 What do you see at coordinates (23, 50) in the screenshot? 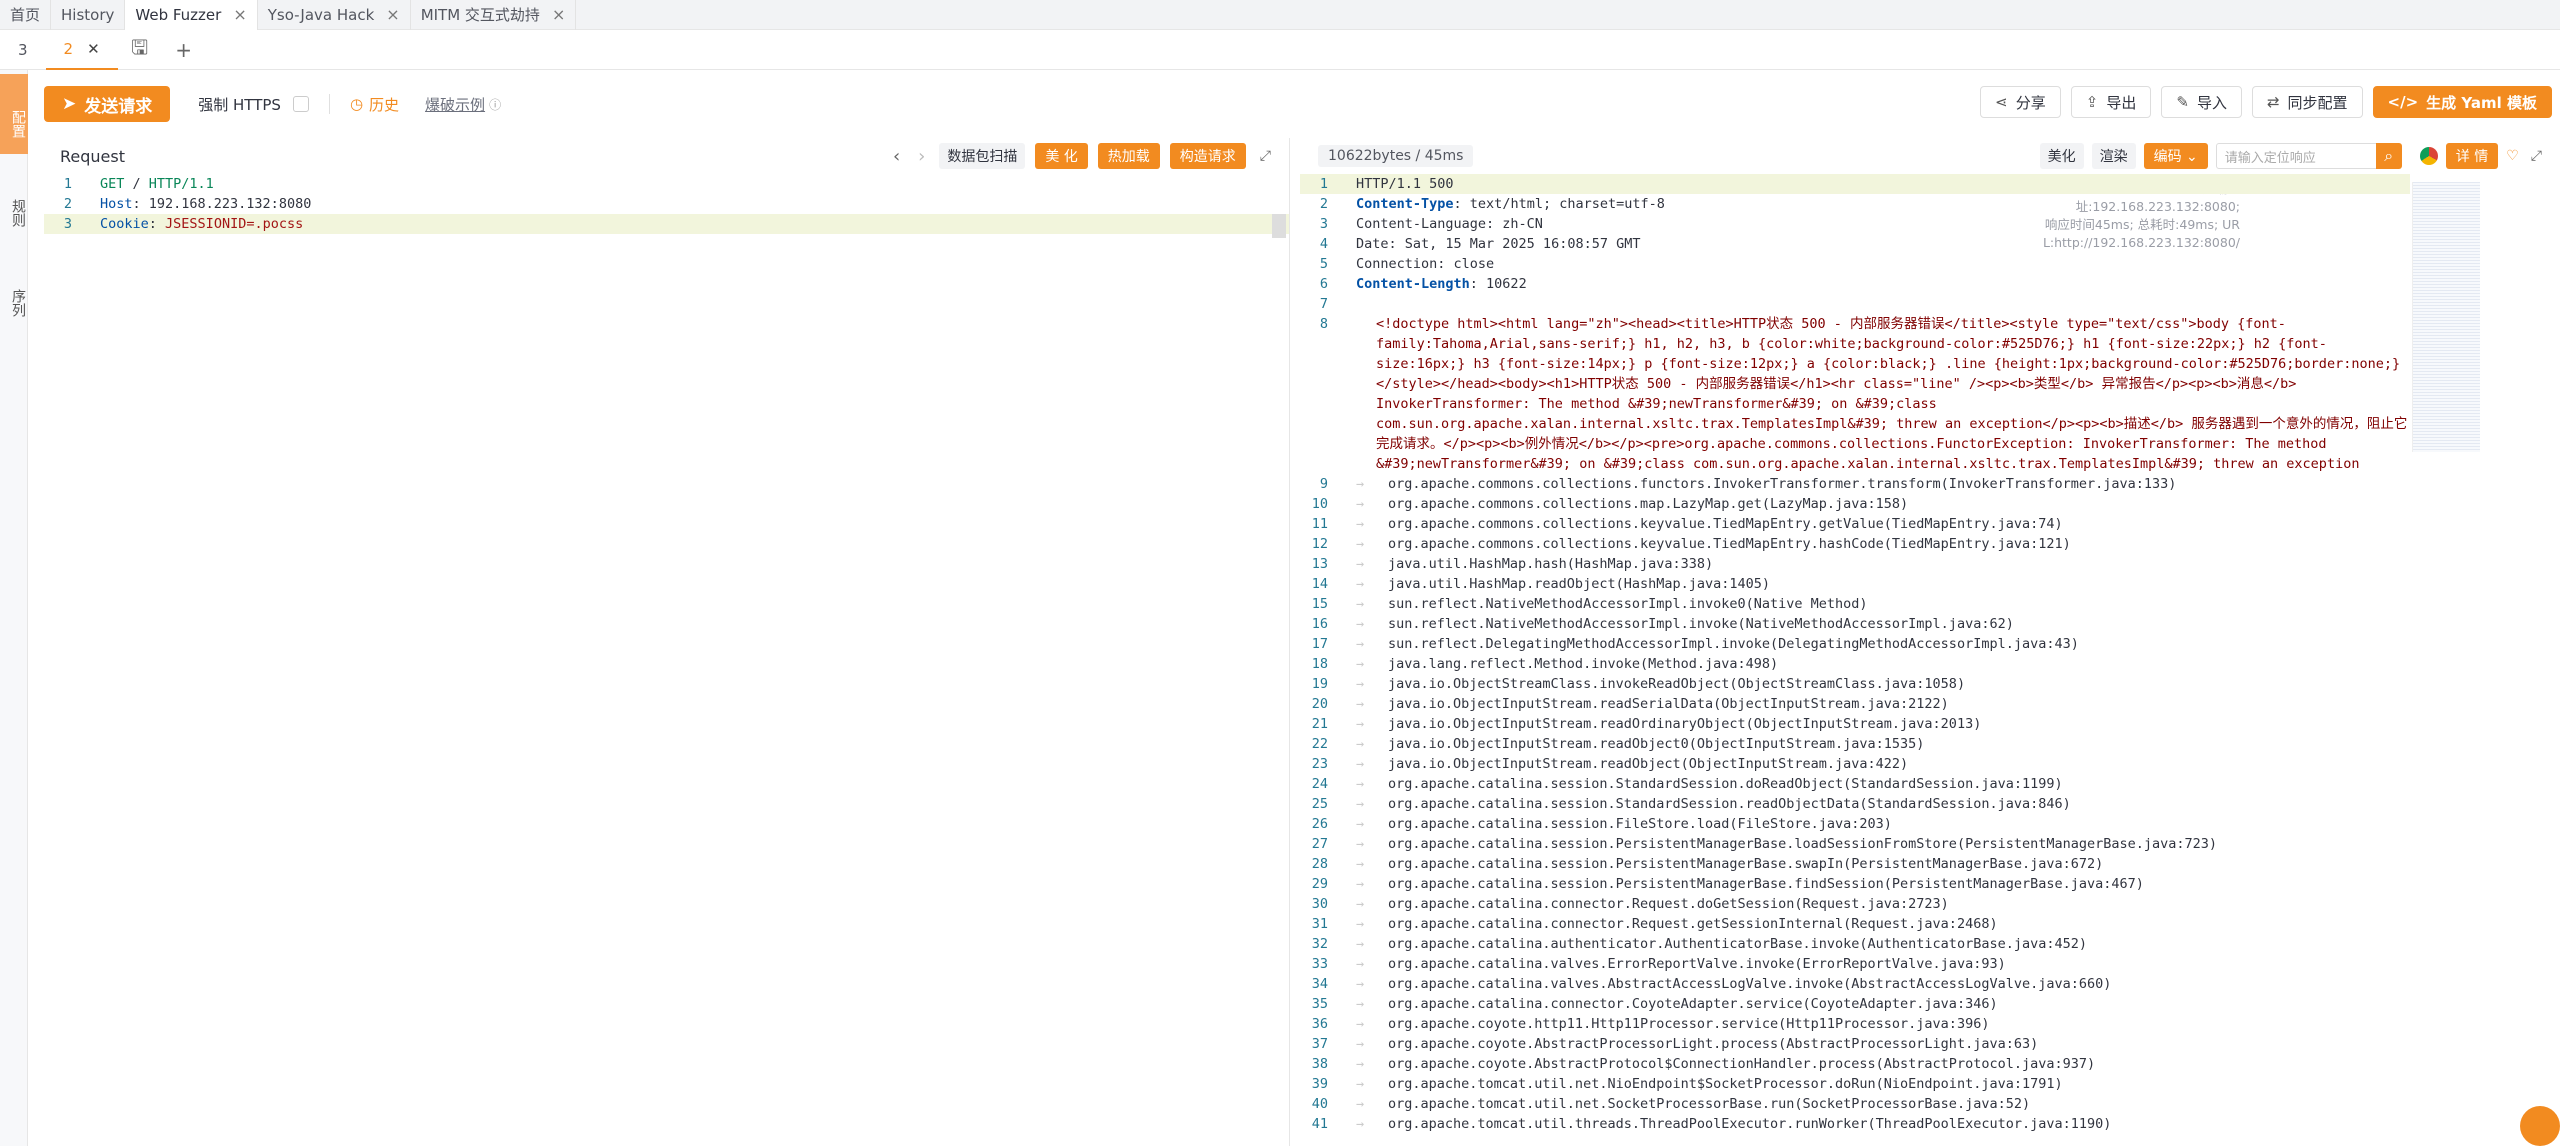
I see `sub-tab-3: 3` at bounding box center [23, 50].